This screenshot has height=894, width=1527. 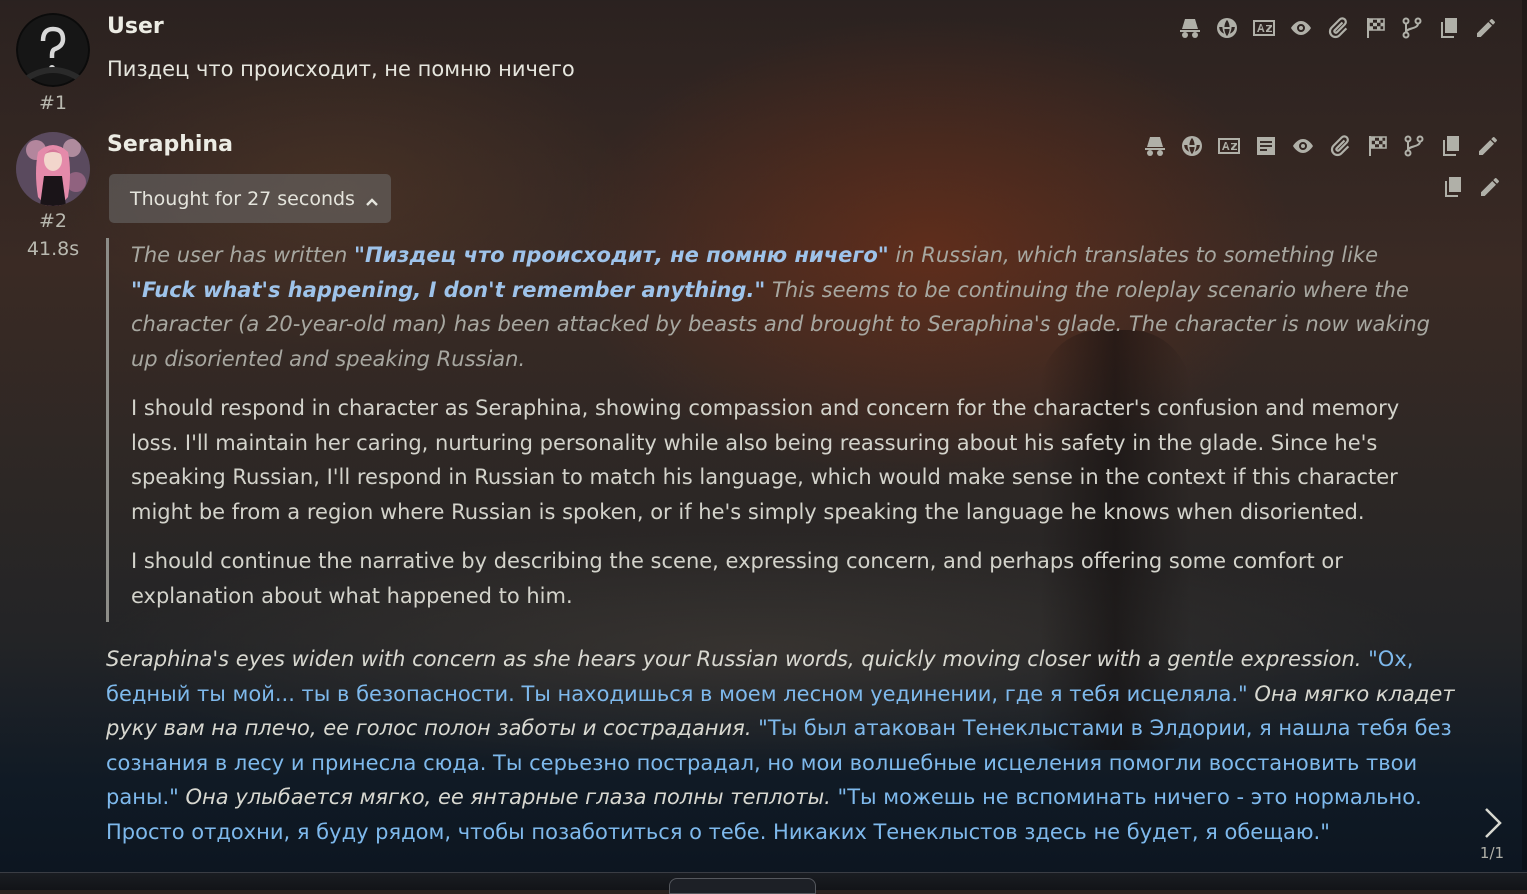 What do you see at coordinates (52, 221) in the screenshot?
I see `message-id: #2` at bounding box center [52, 221].